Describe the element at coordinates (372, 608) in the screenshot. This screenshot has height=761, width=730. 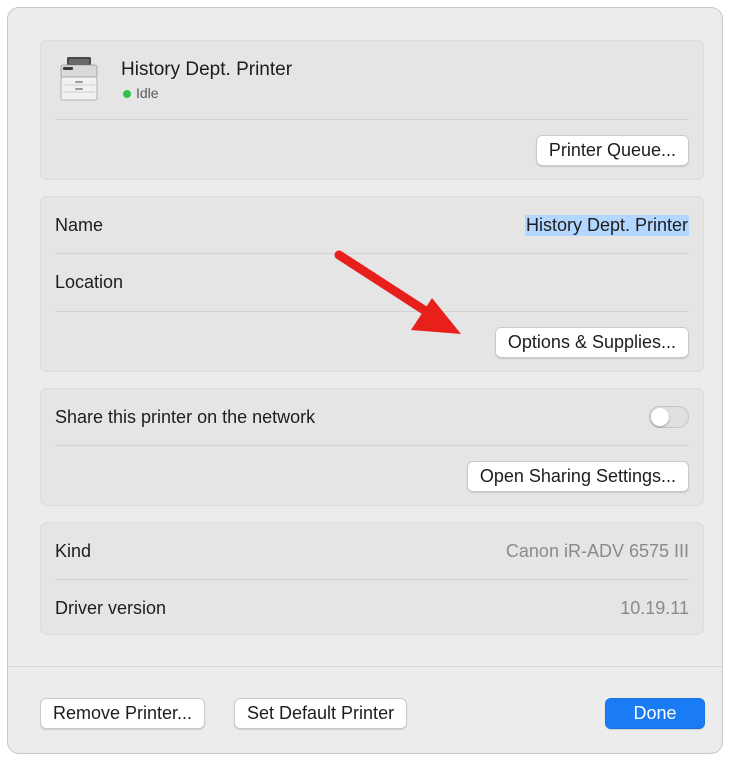
I see `driver-row: Driver version 10.19.11` at that location.